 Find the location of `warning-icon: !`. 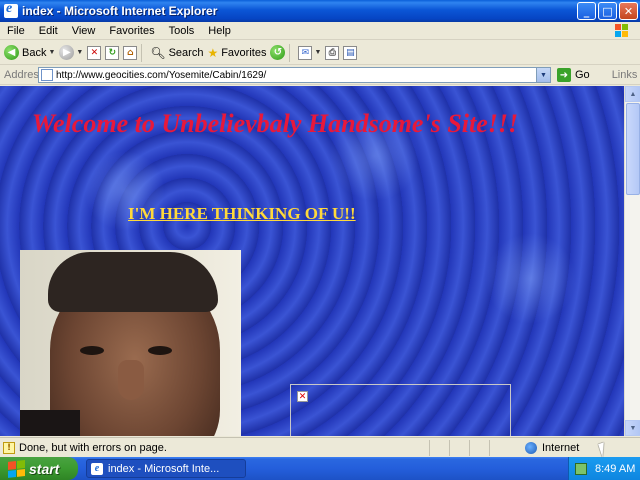

warning-icon: ! is located at coordinates (9, 447).